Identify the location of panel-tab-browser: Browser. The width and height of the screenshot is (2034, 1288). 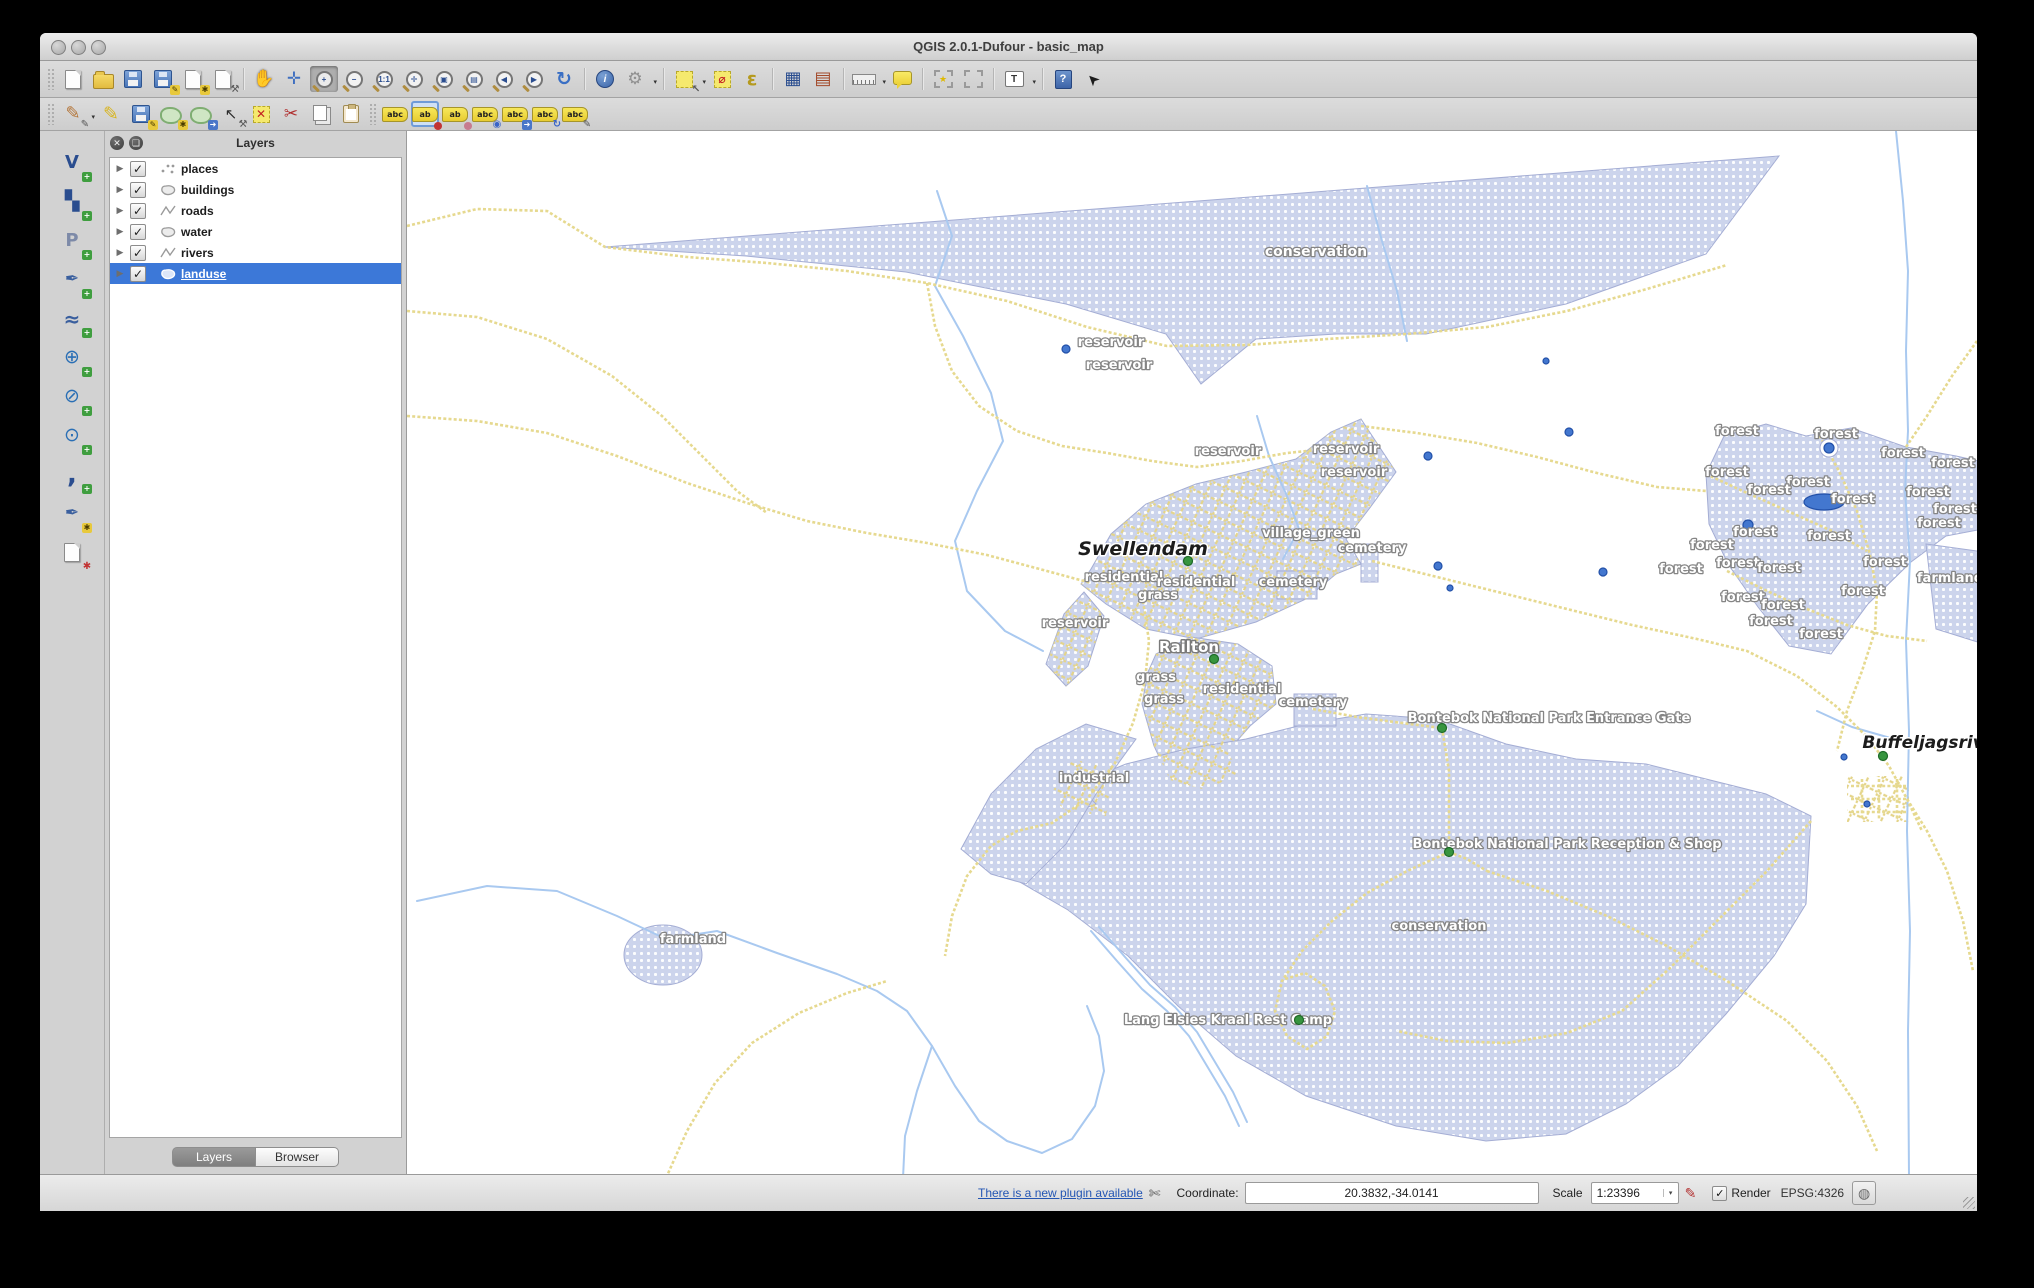
(297, 1157).